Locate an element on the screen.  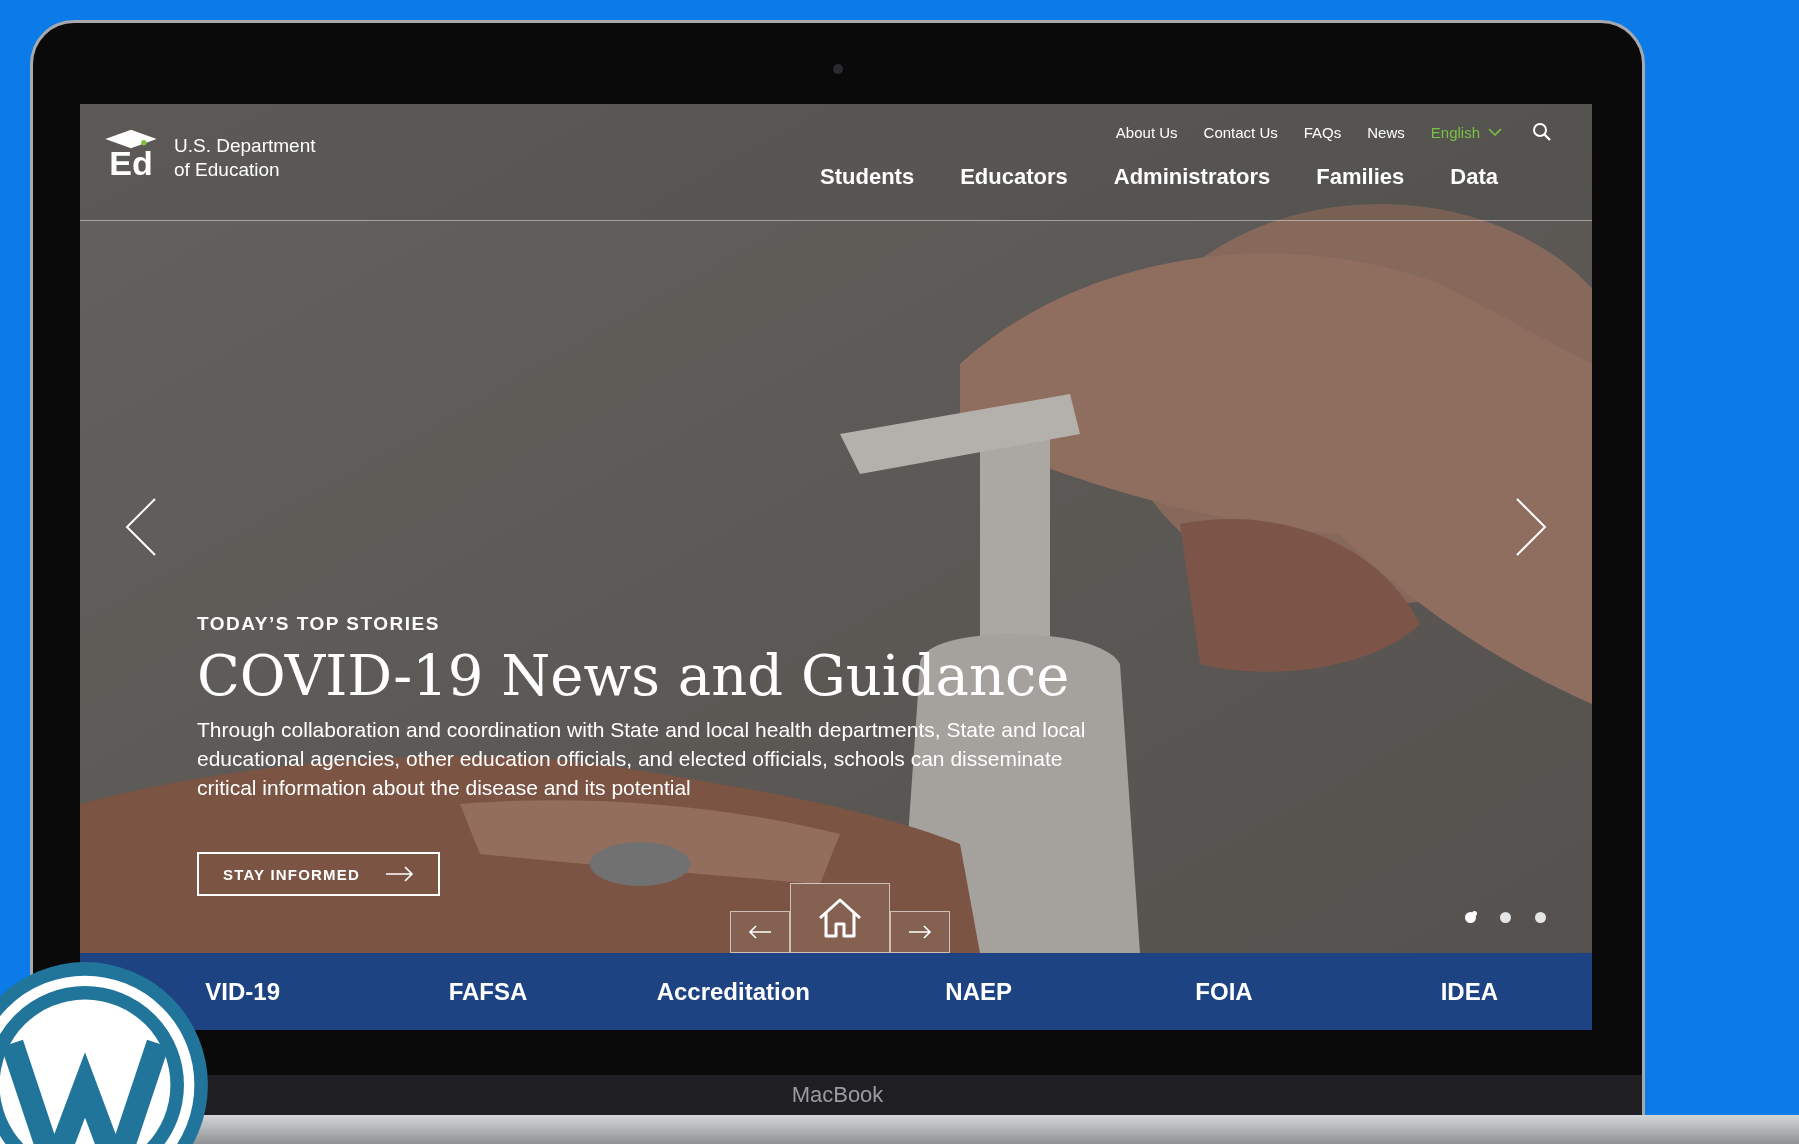
quick-link: Accreditation is located at coordinates (733, 991).